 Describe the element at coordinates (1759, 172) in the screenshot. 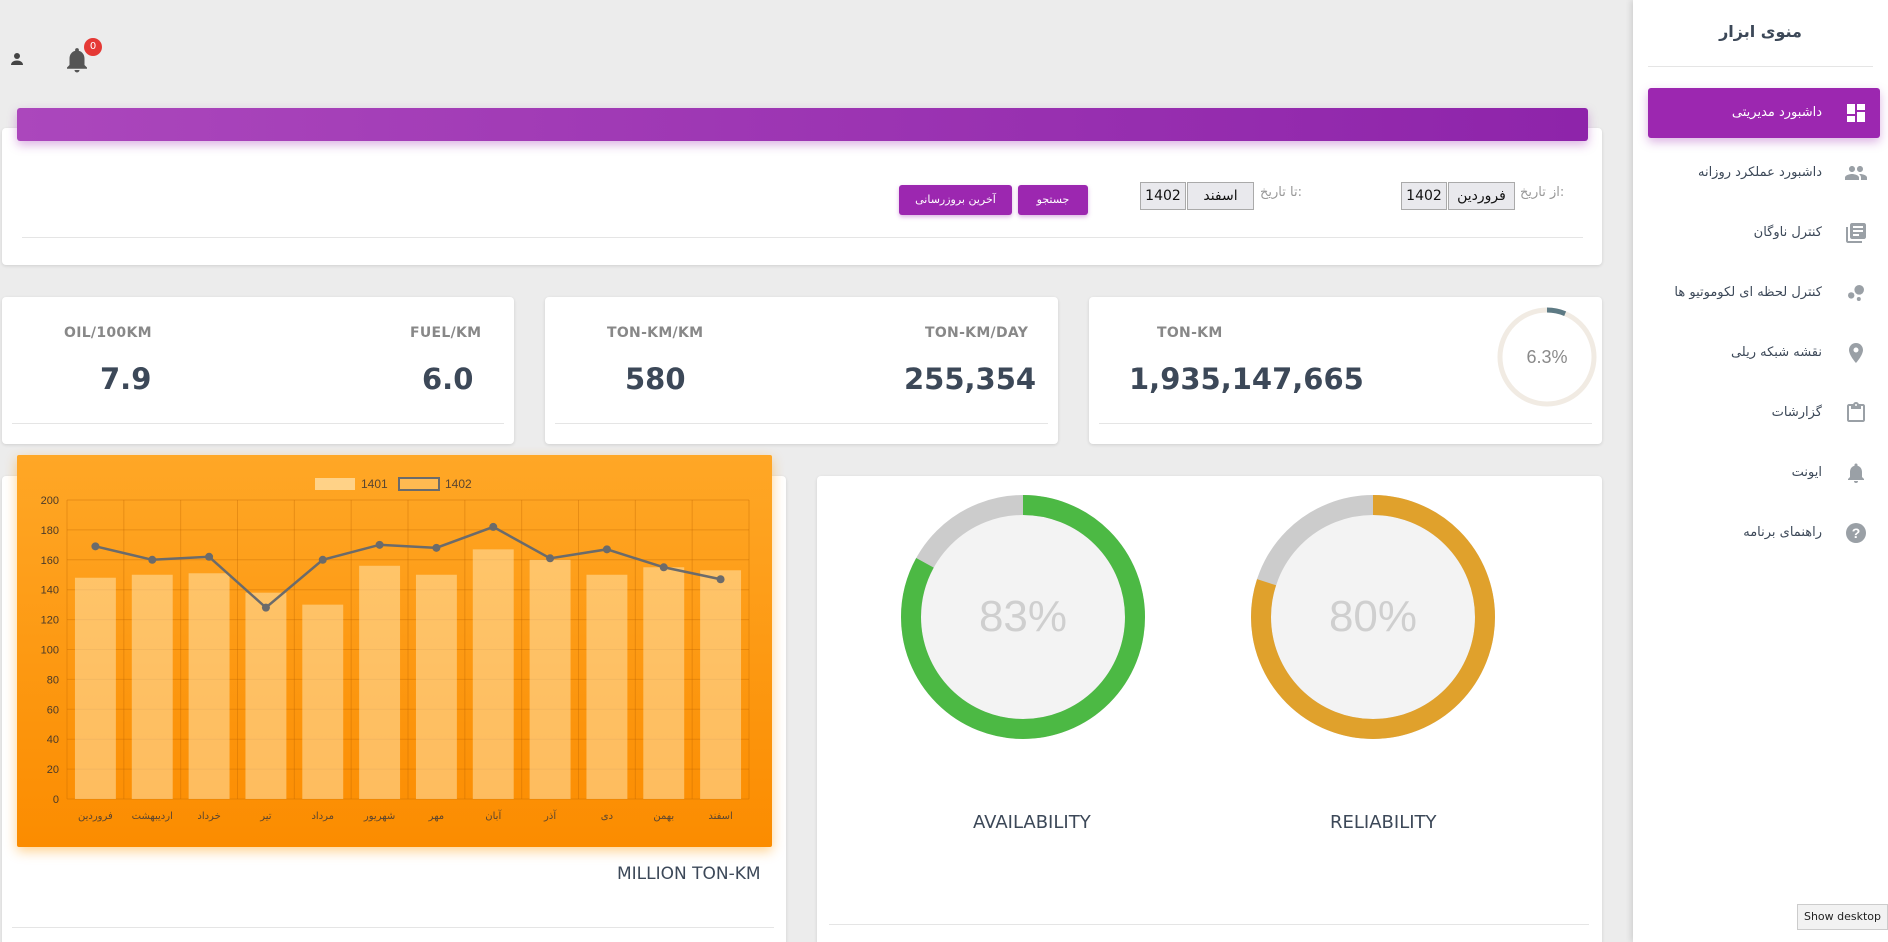

I see `sidebar-item-label: داشبورد عملکرد روزانه` at that location.